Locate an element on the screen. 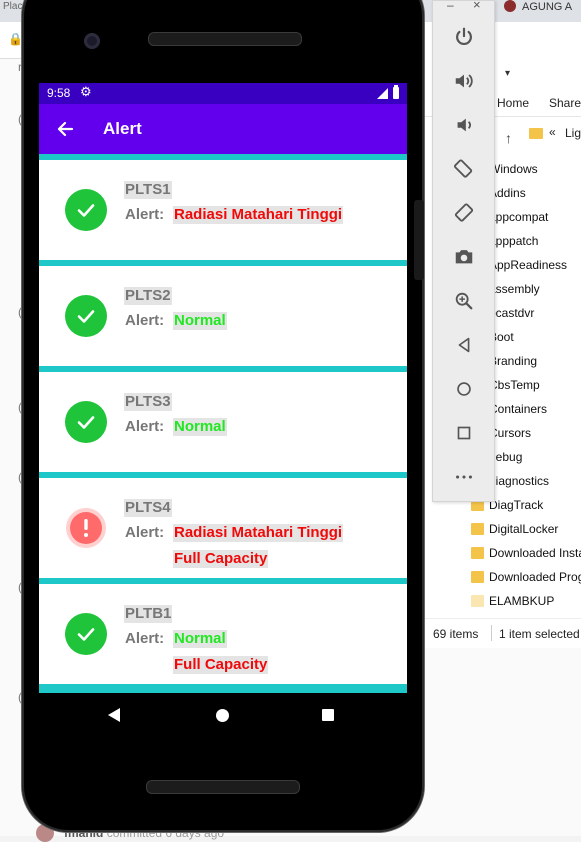 Image resolution: width=581 pixels, height=842 pixels. nav-recents-button is located at coordinates (328, 715).